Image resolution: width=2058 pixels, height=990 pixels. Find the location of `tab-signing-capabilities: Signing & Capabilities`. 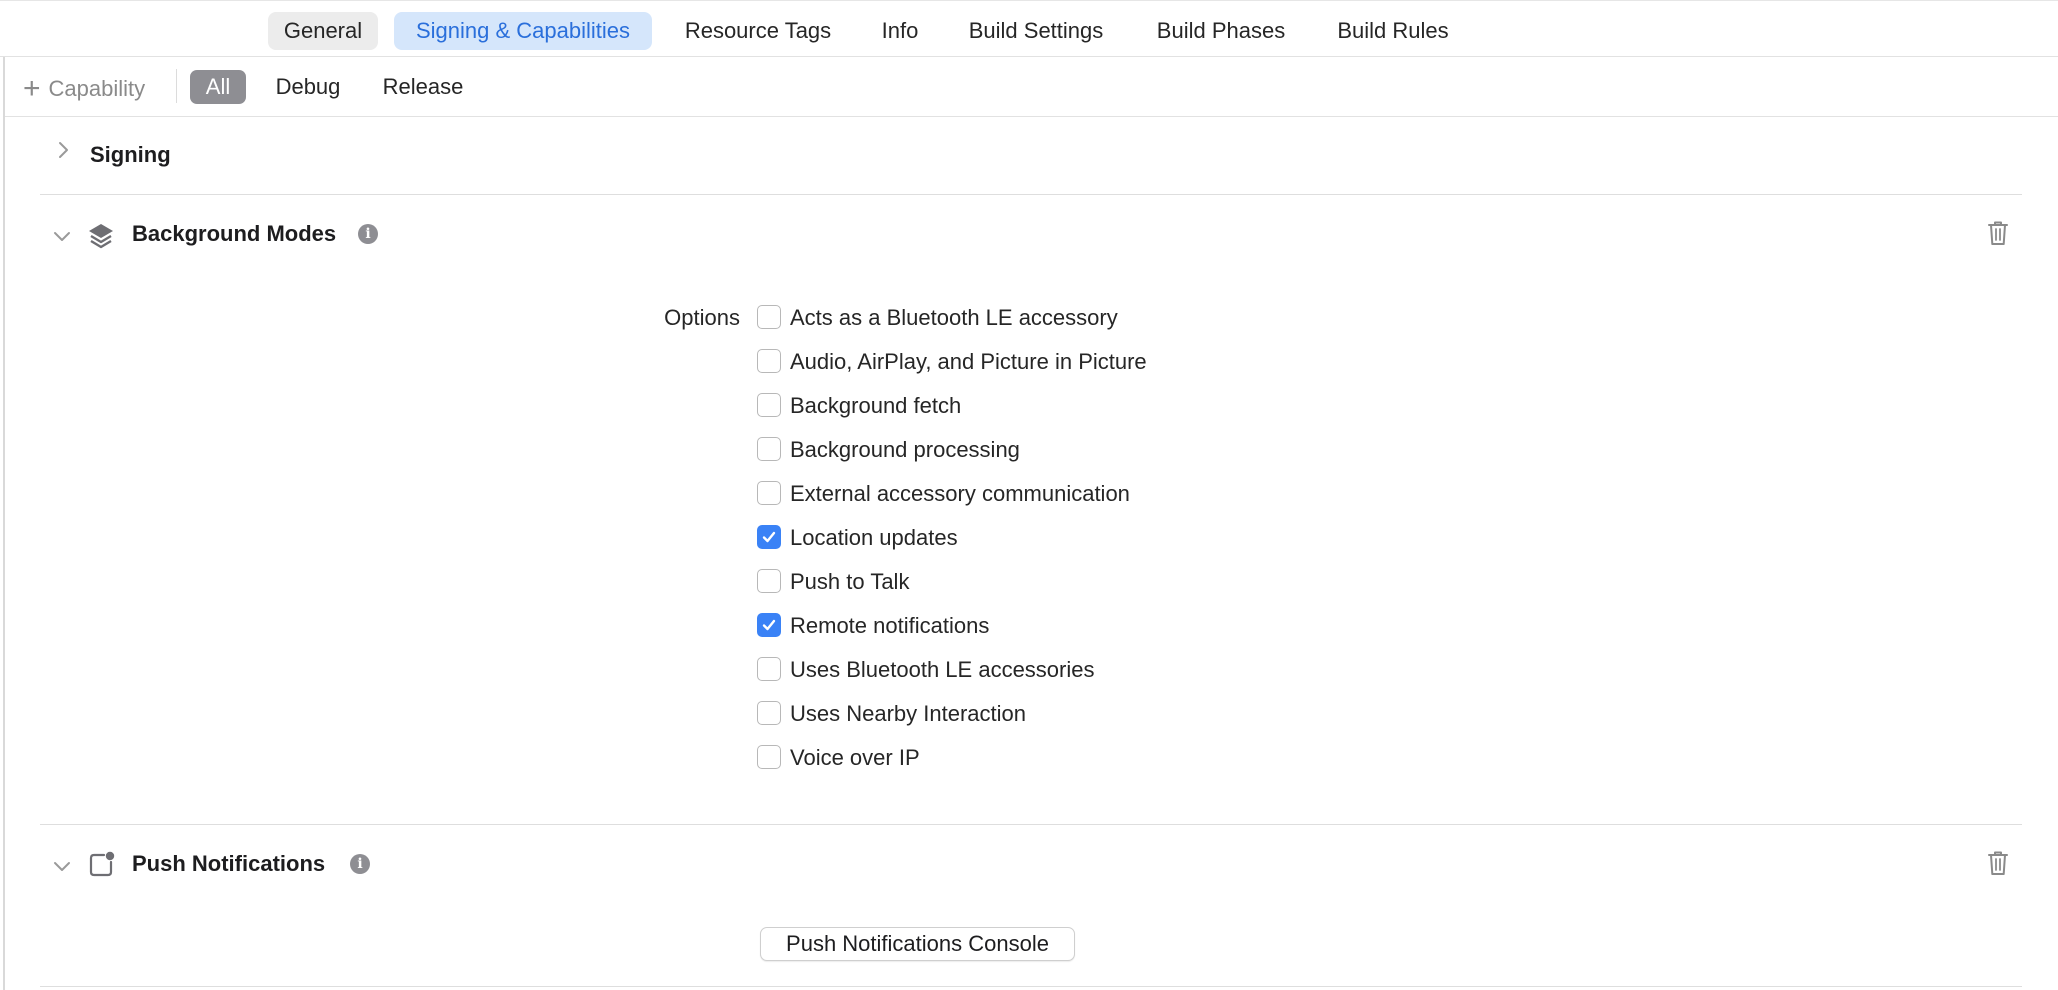

tab-signing-capabilities: Signing & Capabilities is located at coordinates (523, 31).